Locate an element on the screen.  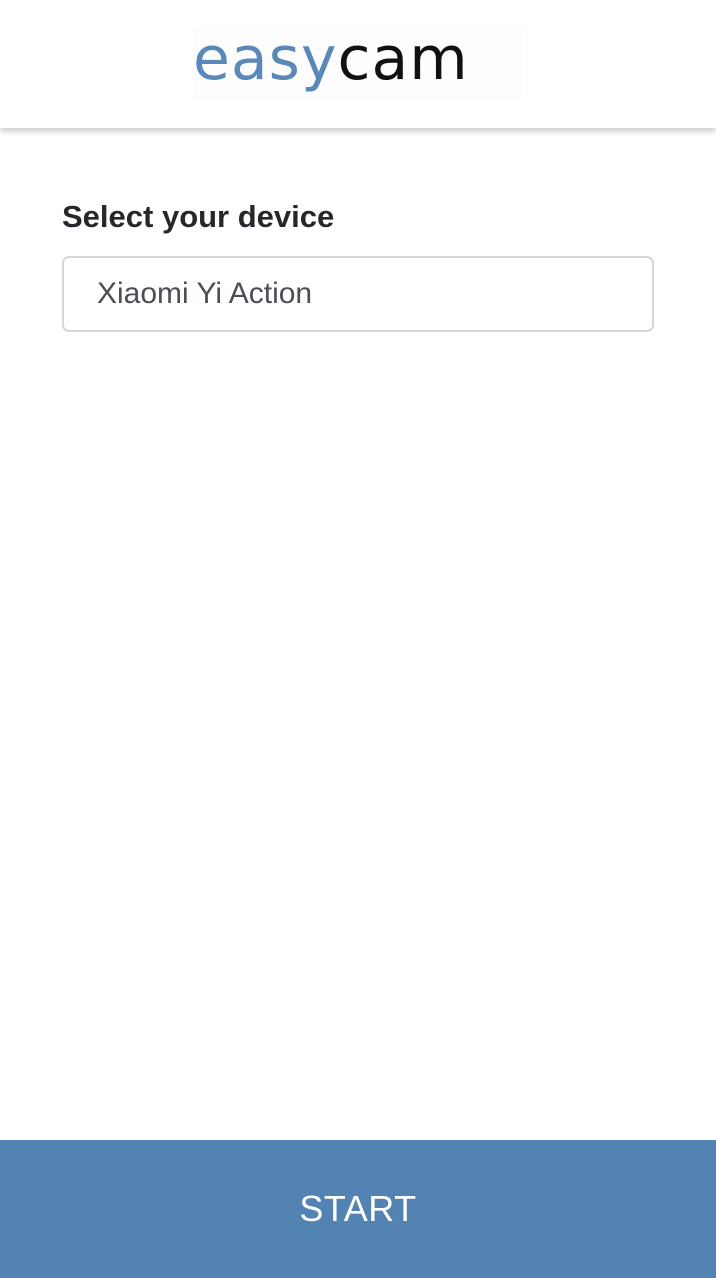
start-button: START is located at coordinates (358, 1209).